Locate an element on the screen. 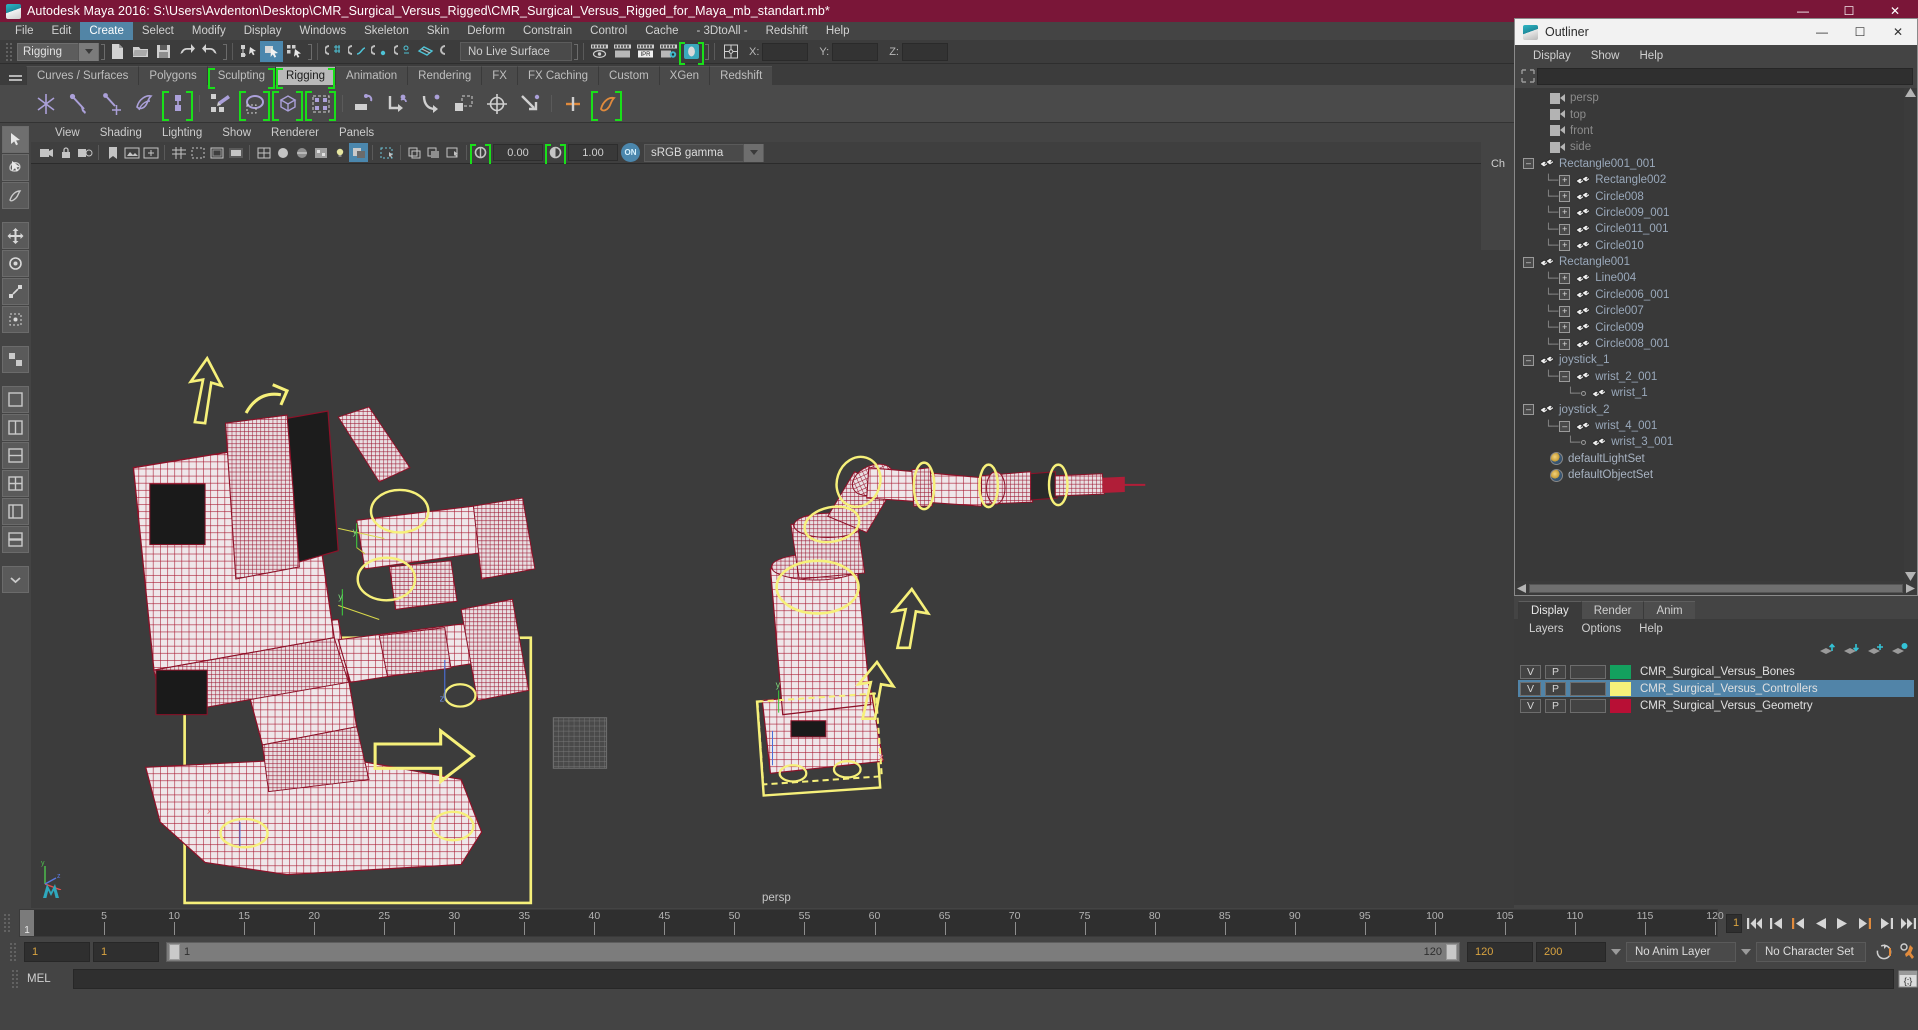  viewport-exposure-icon is located at coordinates (480, 155).